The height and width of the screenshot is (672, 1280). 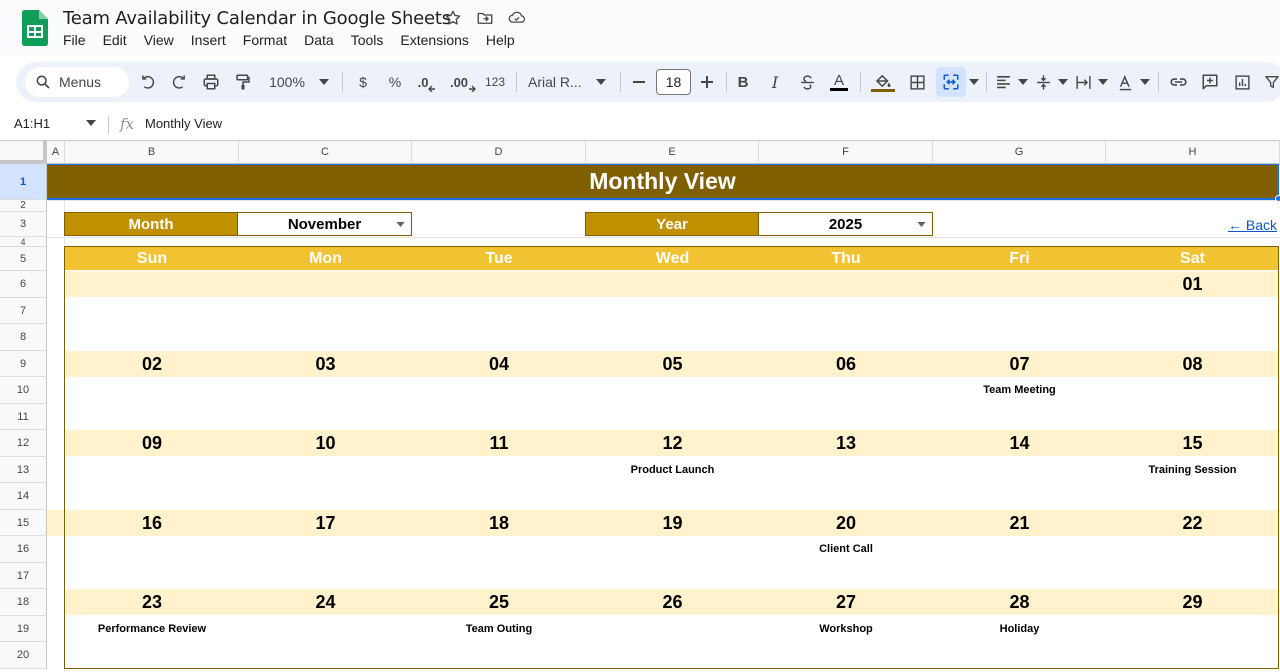 What do you see at coordinates (211, 82) in the screenshot?
I see `print-icon` at bounding box center [211, 82].